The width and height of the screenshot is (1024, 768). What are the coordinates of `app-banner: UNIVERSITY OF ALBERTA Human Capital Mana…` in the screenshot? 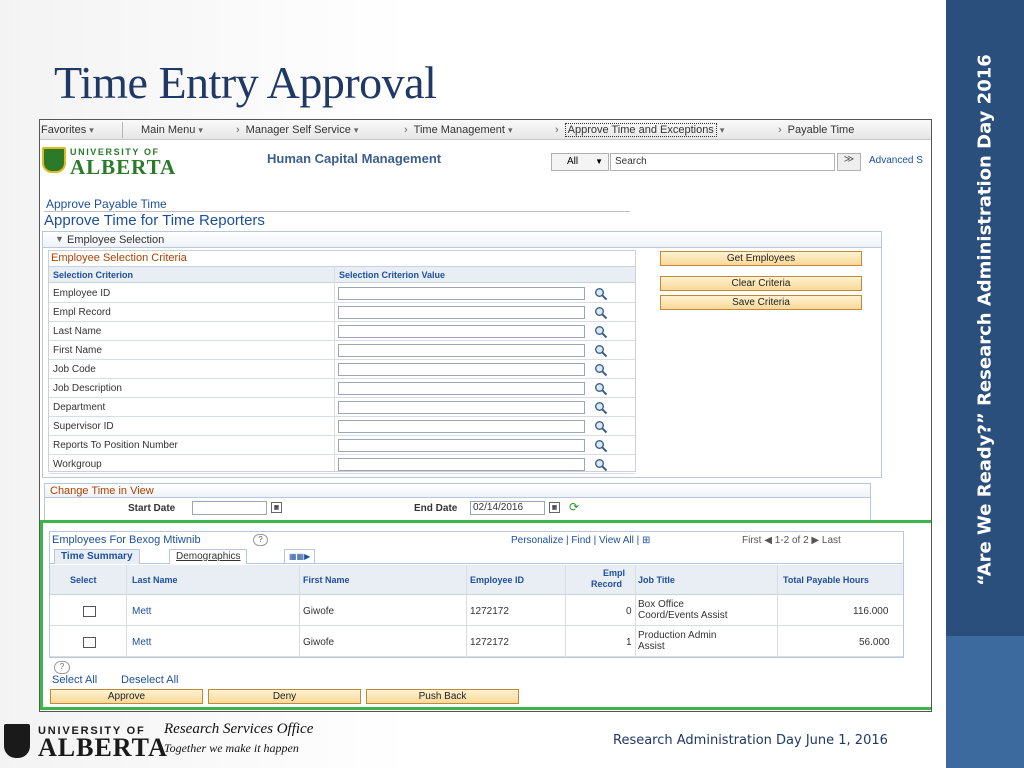 It's located at (485, 160).